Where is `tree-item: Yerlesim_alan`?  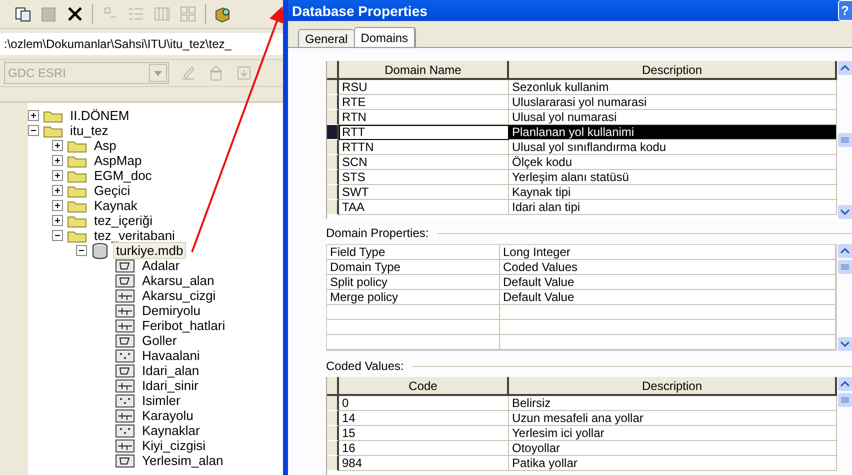 tree-item: Yerlesim_alan is located at coordinates (182, 460).